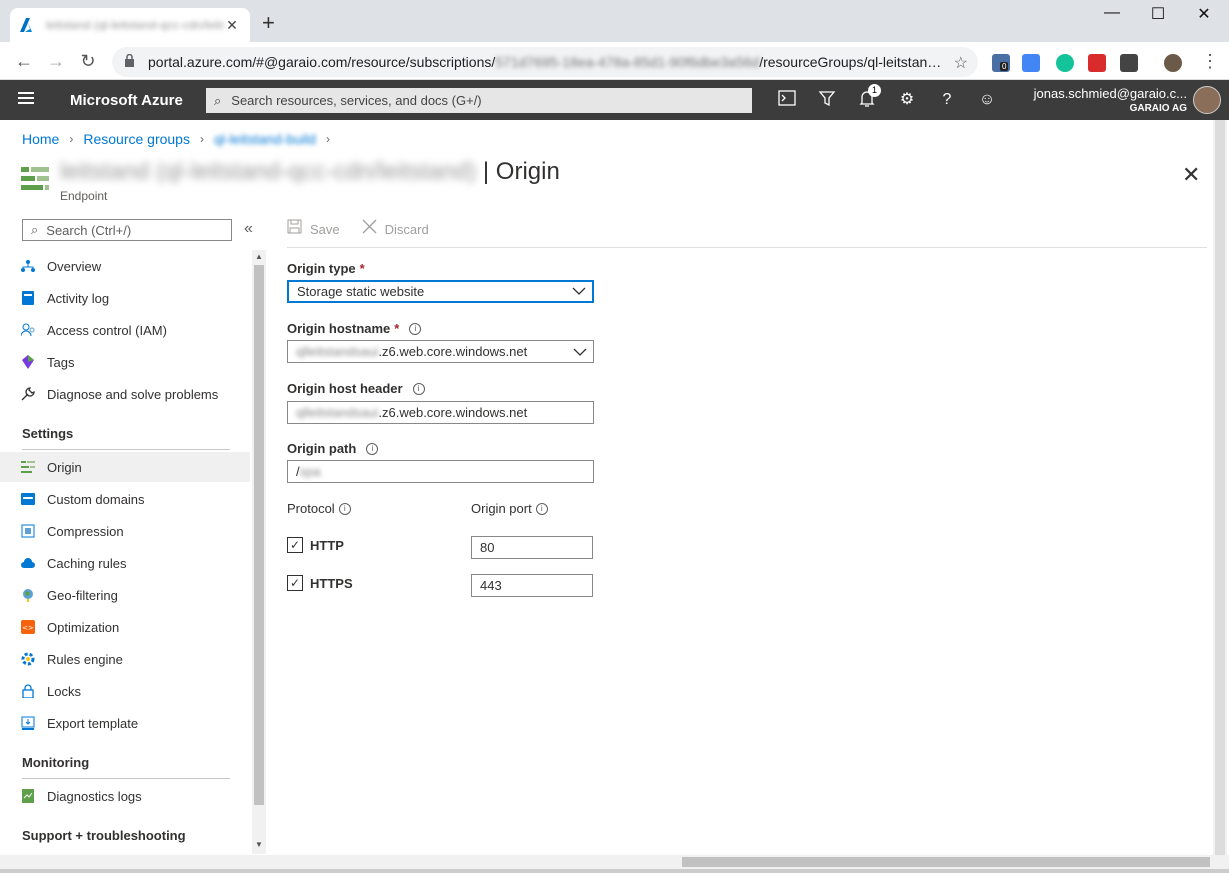 The width and height of the screenshot is (1229, 873). Describe the element at coordinates (125, 266) in the screenshot. I see `nav-item-overview: Overview` at that location.